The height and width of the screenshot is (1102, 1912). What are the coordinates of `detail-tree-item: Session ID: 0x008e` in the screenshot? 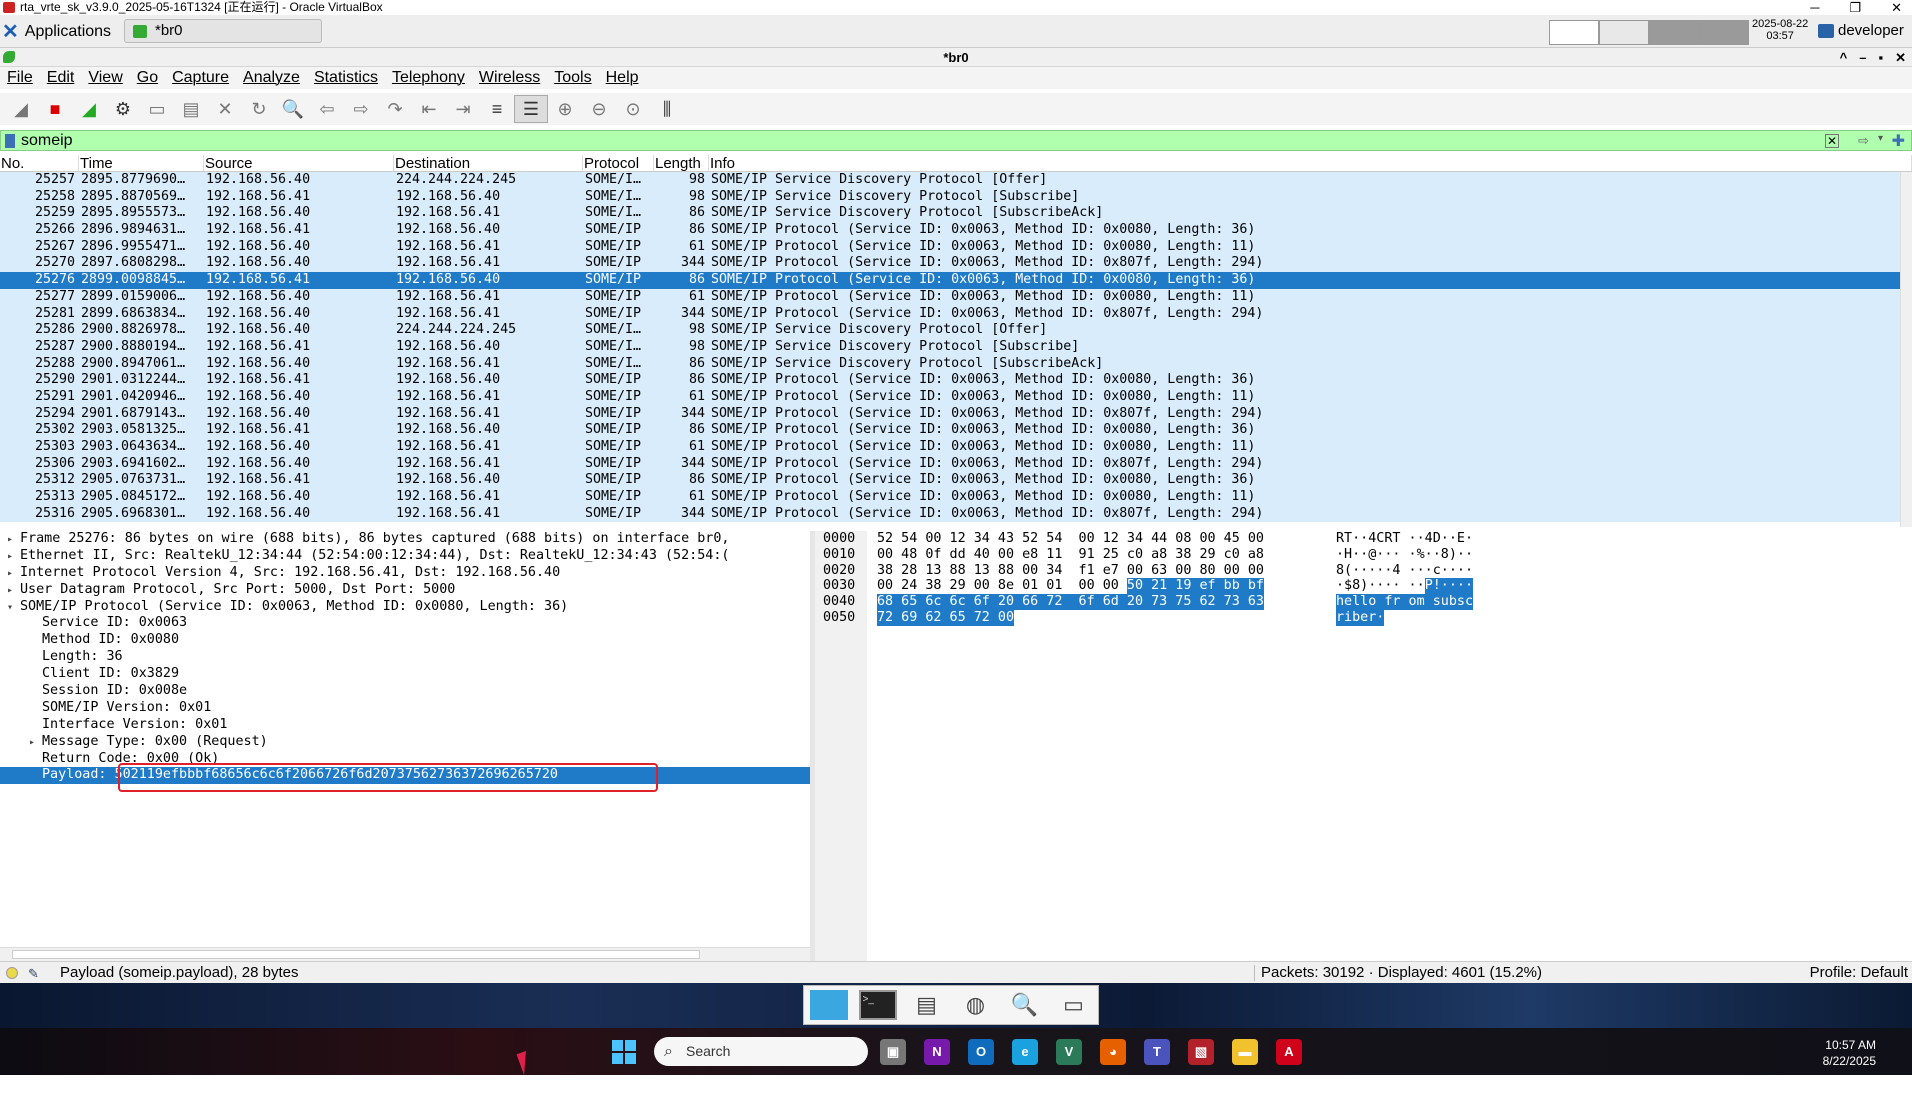 It's located at (405, 691).